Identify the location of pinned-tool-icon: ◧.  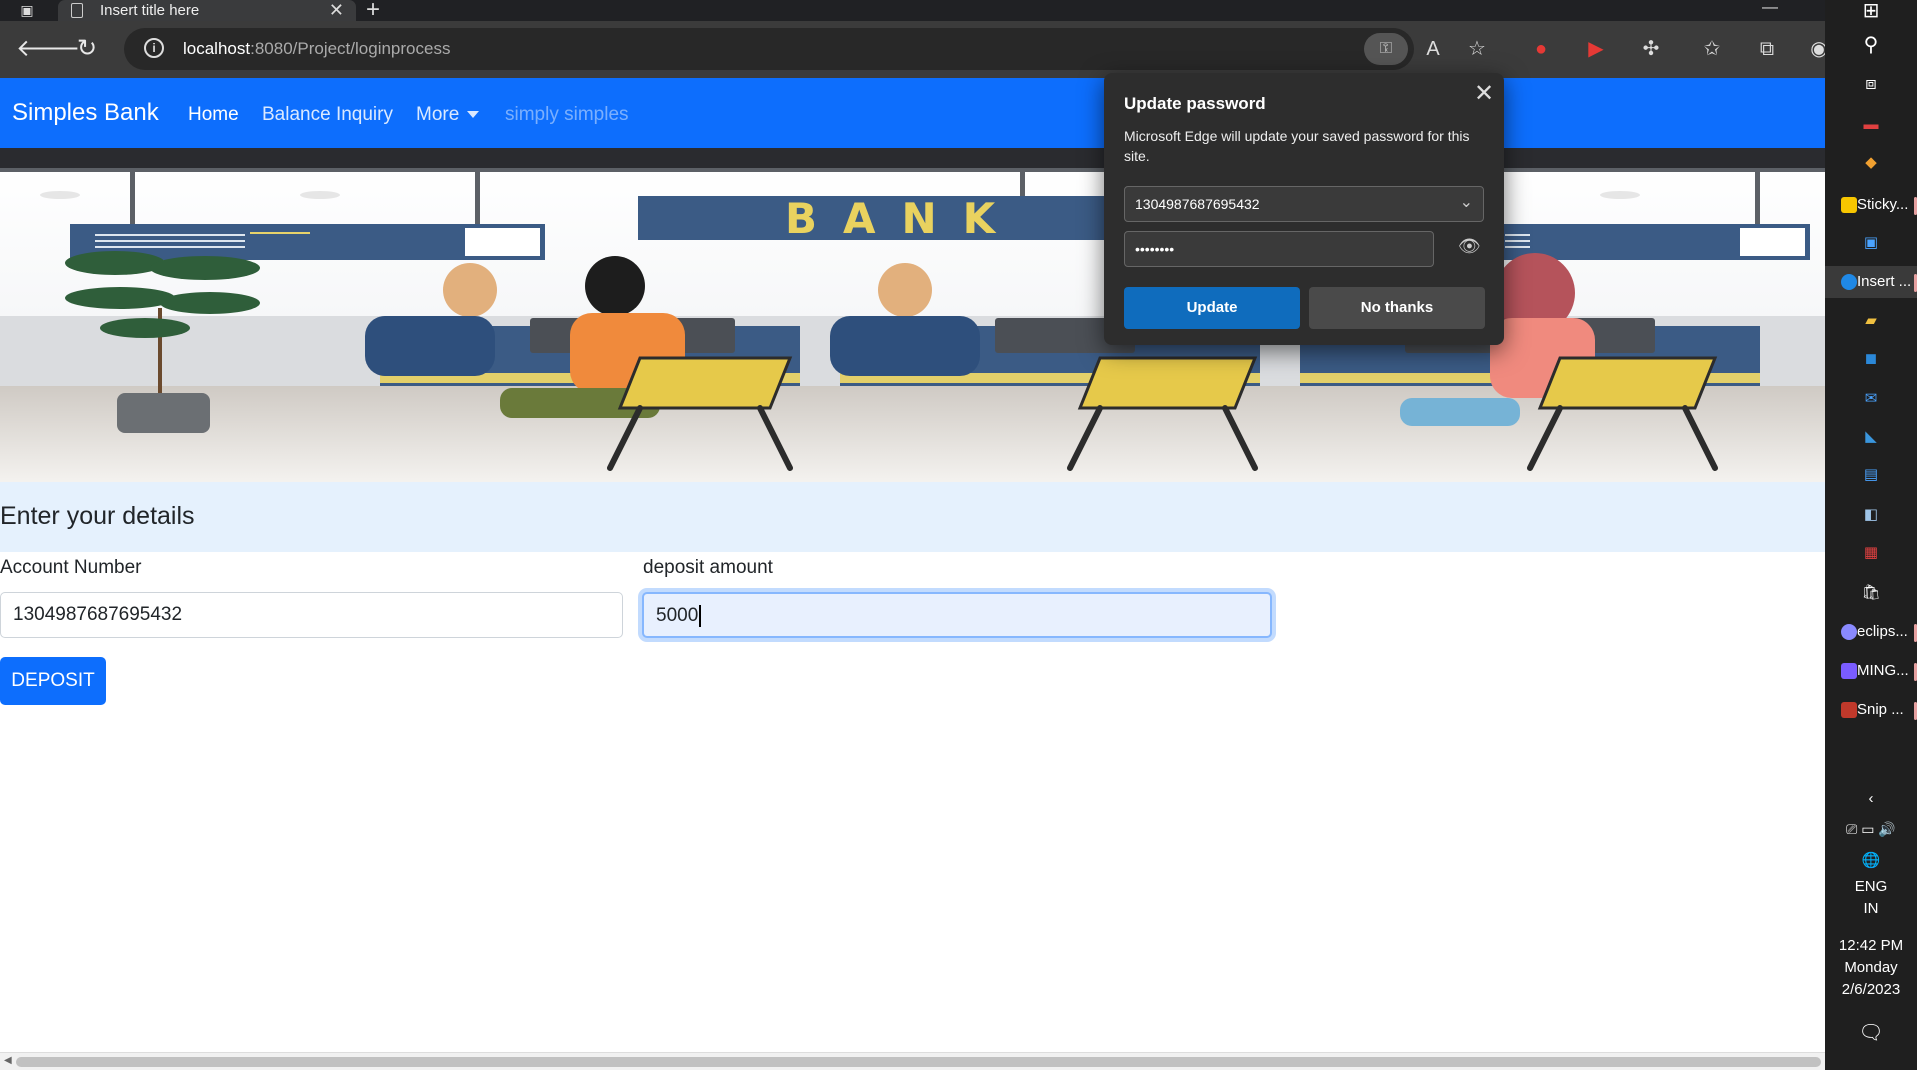
(1871, 515).